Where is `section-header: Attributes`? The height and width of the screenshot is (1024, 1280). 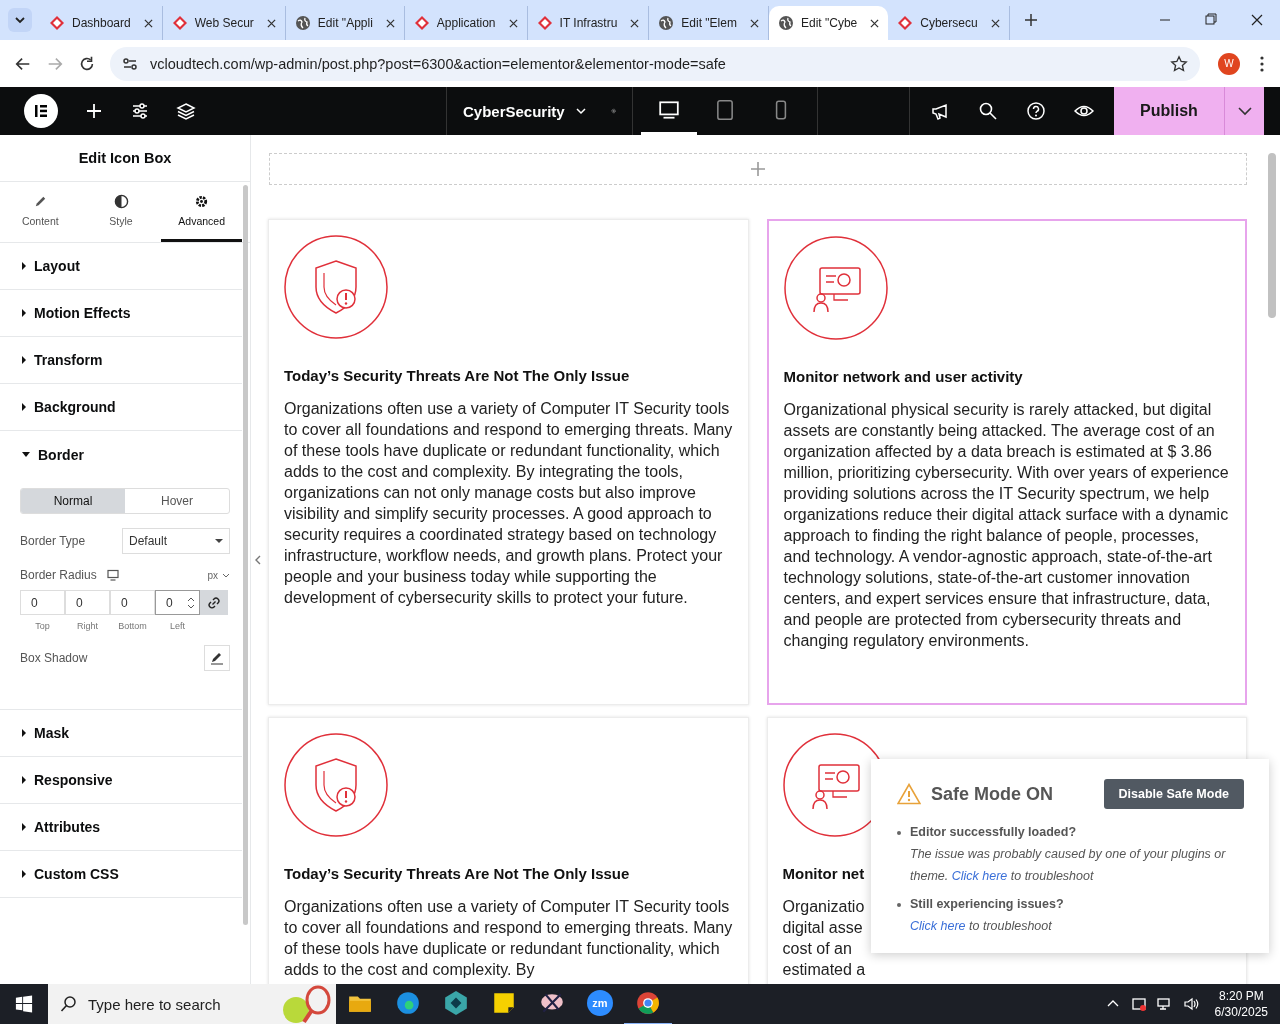 section-header: Attributes is located at coordinates (121, 827).